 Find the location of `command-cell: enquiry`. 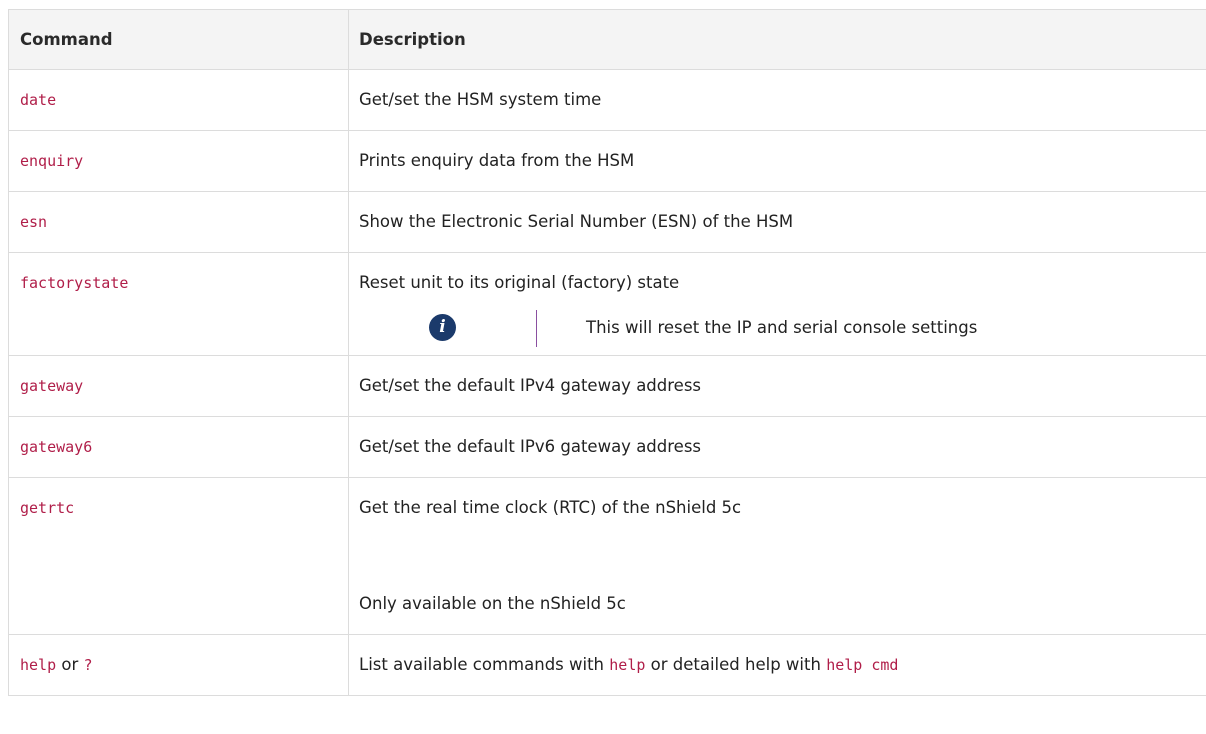

command-cell: enquiry is located at coordinates (178, 161).